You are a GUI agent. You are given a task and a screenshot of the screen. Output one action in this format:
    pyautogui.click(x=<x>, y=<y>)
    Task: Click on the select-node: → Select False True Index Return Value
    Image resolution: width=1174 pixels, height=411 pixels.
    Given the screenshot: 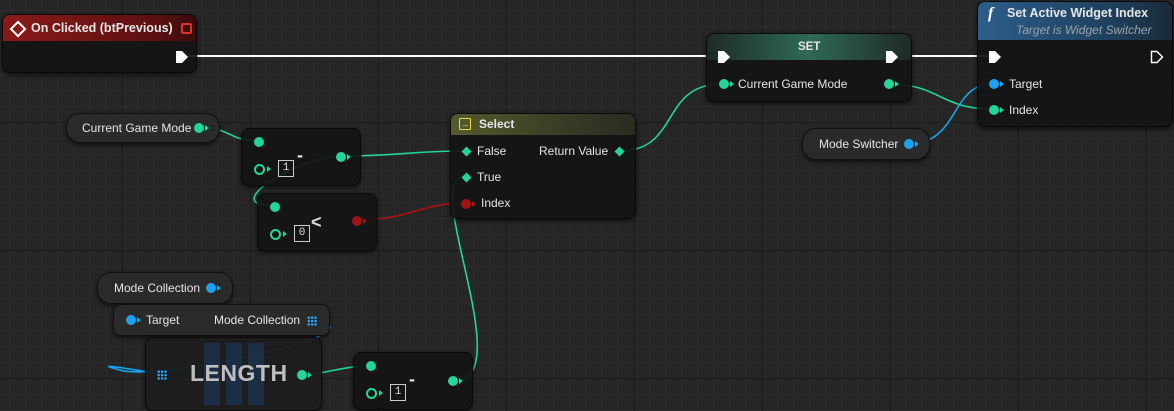 What is the action you would take?
    pyautogui.click(x=543, y=166)
    